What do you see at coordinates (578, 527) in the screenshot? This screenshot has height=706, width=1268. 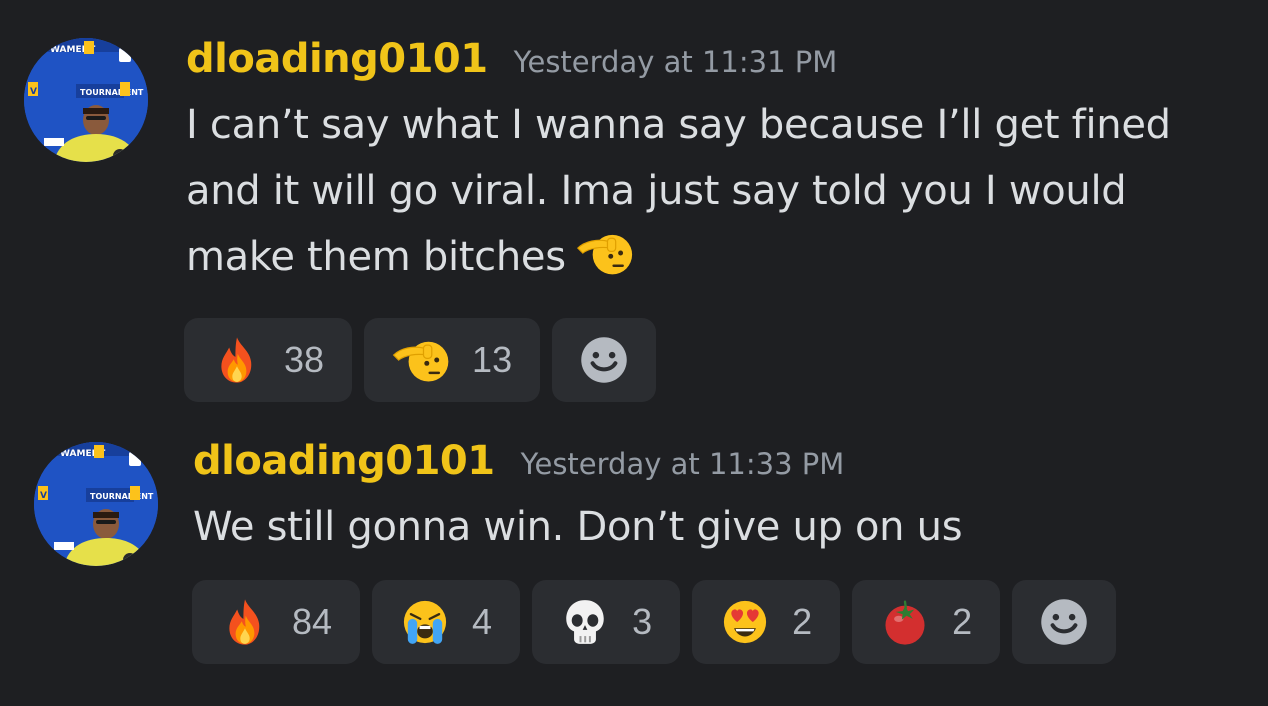 I see `message-text: We still gonna win. Don’t give up on us` at bounding box center [578, 527].